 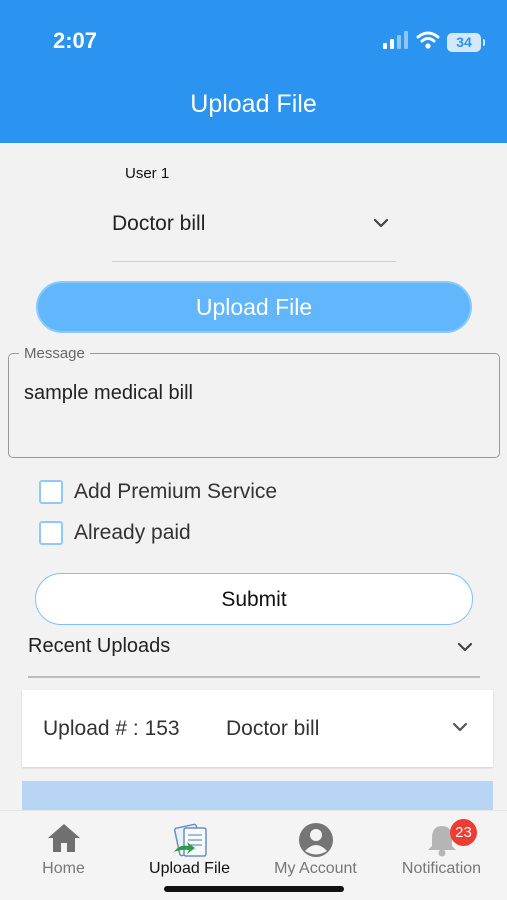 I want to click on signal-icon, so click(x=396, y=42).